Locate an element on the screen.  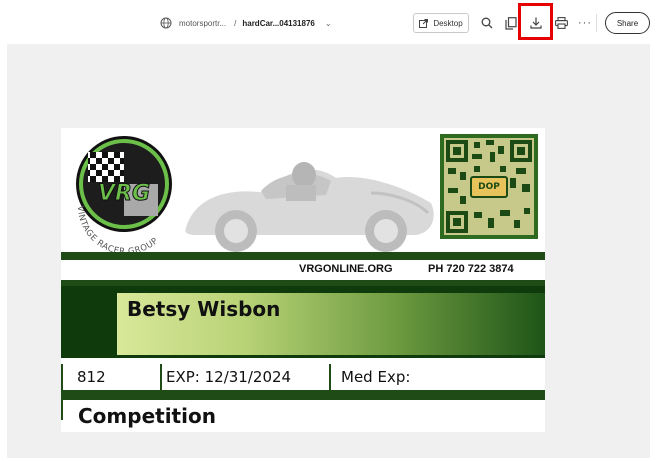
race-car-image is located at coordinates (309, 207).